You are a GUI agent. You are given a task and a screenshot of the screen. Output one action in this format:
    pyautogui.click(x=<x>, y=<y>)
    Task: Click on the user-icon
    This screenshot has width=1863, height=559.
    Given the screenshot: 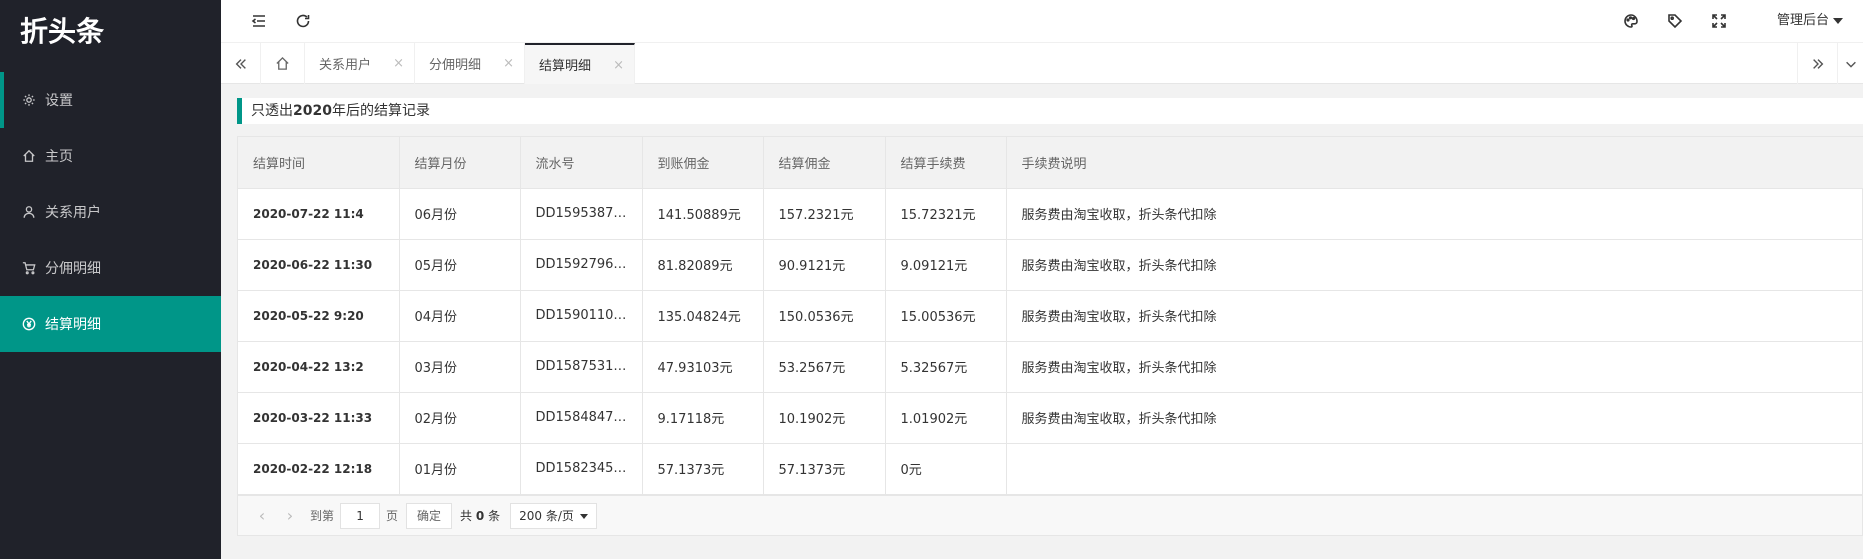 What is the action you would take?
    pyautogui.click(x=29, y=212)
    